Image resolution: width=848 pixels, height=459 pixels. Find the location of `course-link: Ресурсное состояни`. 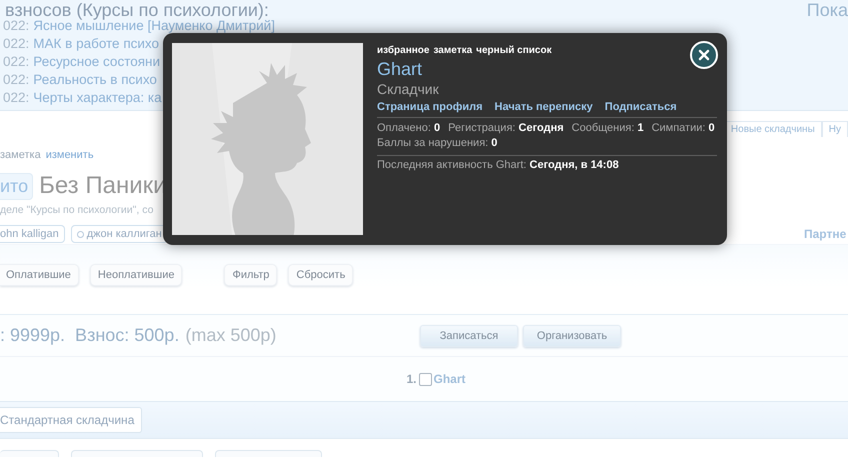

course-link: Ресурсное состояни is located at coordinates (96, 61).